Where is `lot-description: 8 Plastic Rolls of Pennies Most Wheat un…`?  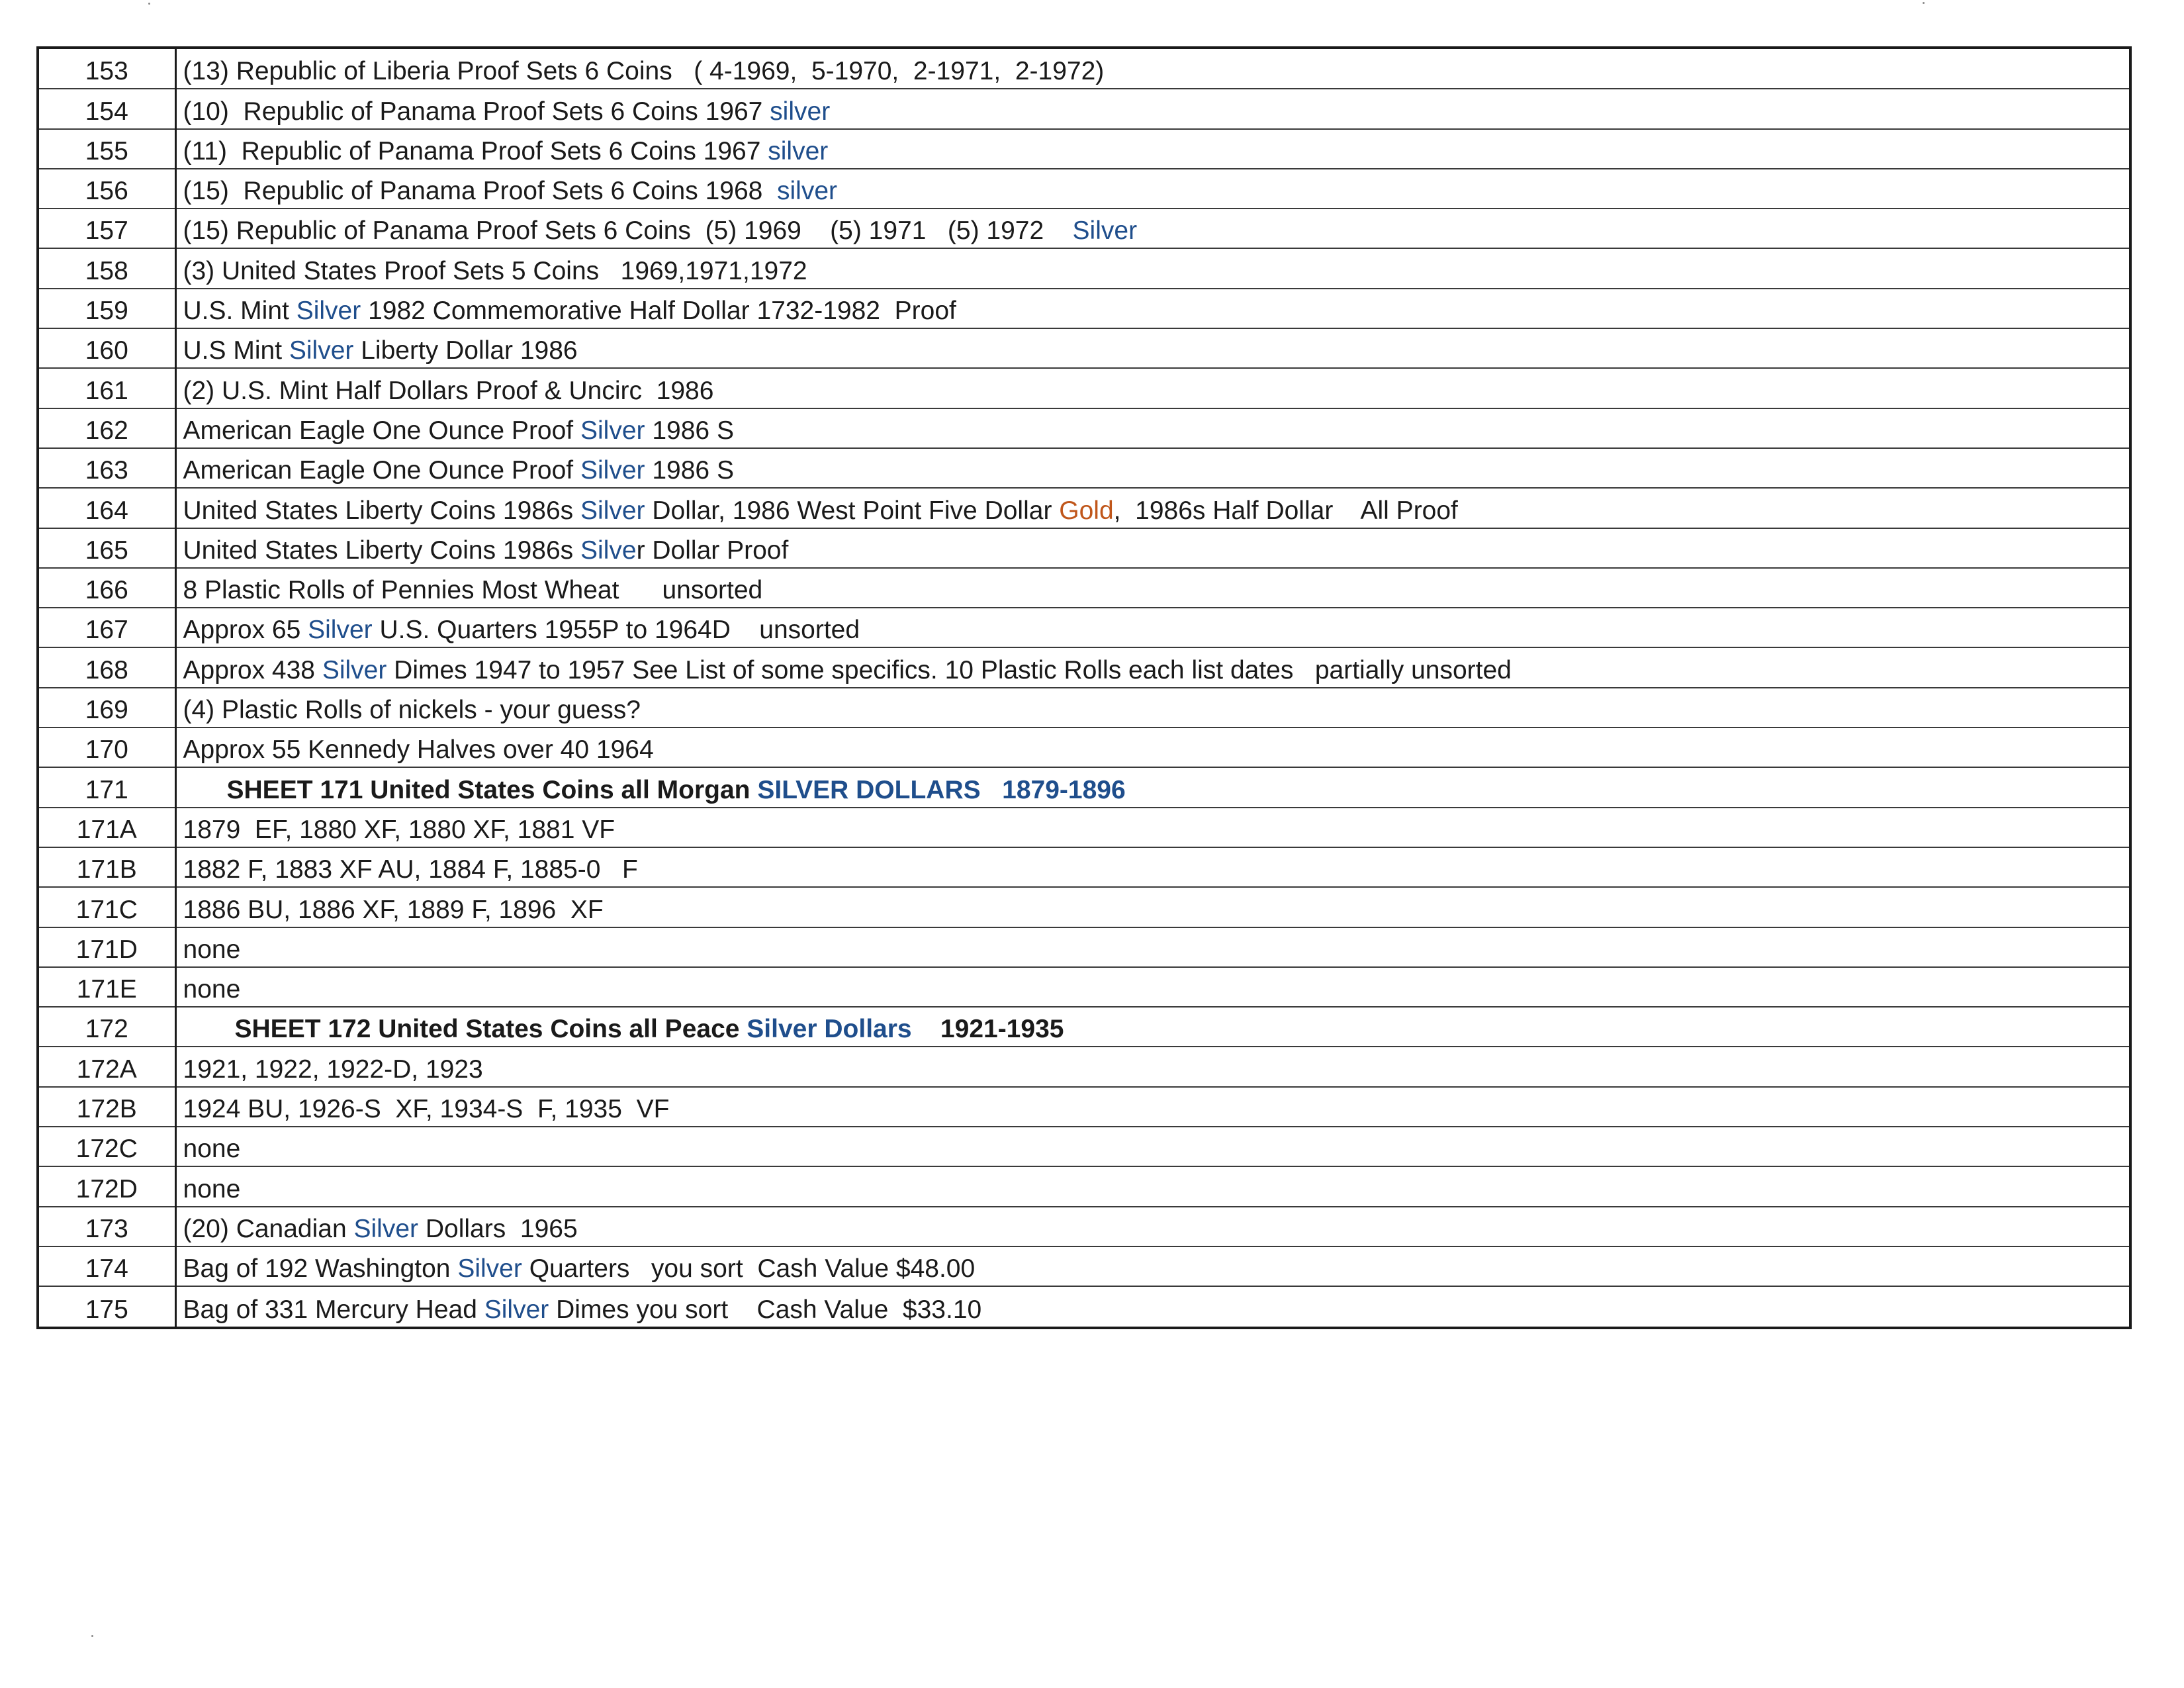 lot-description: 8 Plastic Rolls of Pennies Most Wheat un… is located at coordinates (1152, 588).